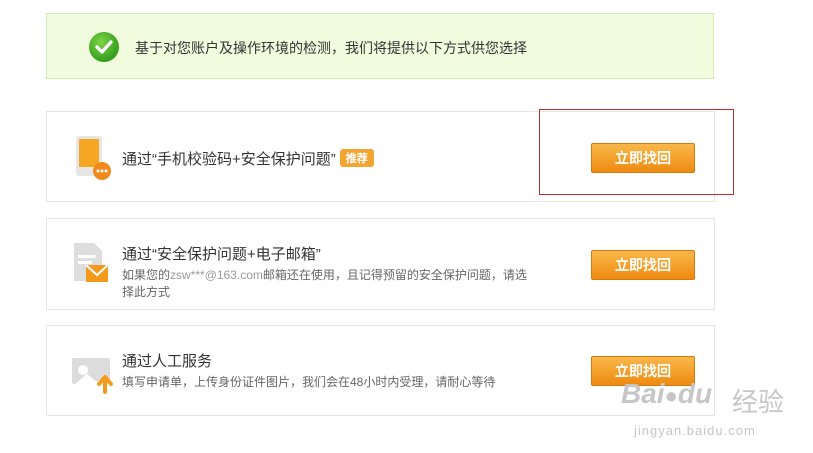  What do you see at coordinates (229, 159) in the screenshot?
I see `option-title-text: 通过“手机校验码+安全保护问题”` at bounding box center [229, 159].